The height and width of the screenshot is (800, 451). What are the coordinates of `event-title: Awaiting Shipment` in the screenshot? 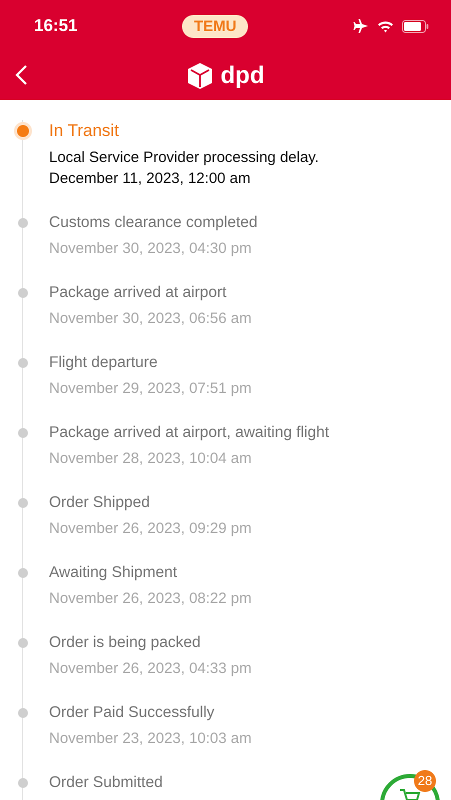 It's located at (113, 573).